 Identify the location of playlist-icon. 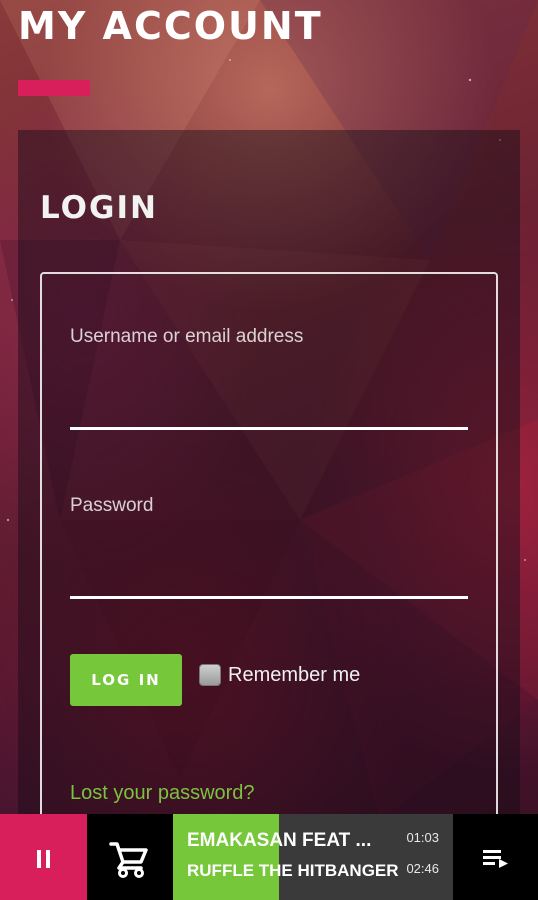
(495, 859).